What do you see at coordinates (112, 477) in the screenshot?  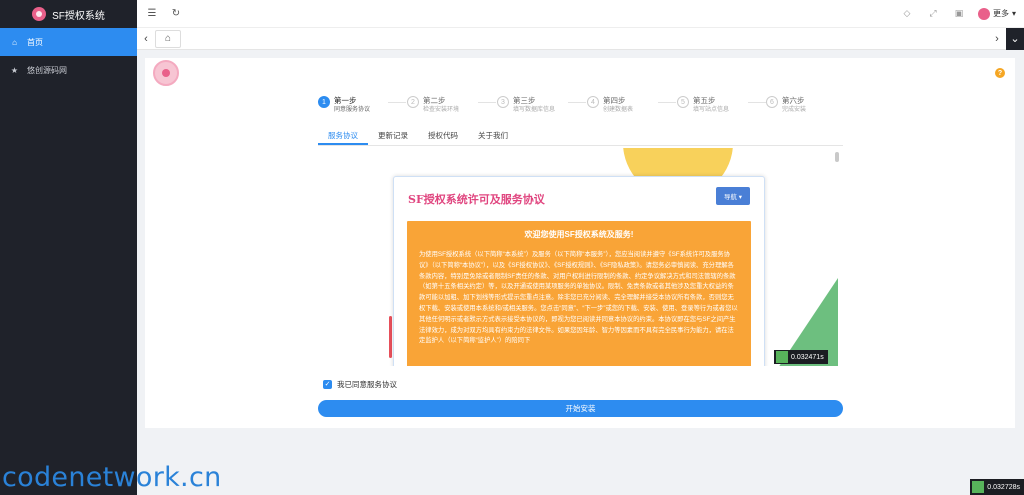 I see `watermark: codenetwork.cn` at bounding box center [112, 477].